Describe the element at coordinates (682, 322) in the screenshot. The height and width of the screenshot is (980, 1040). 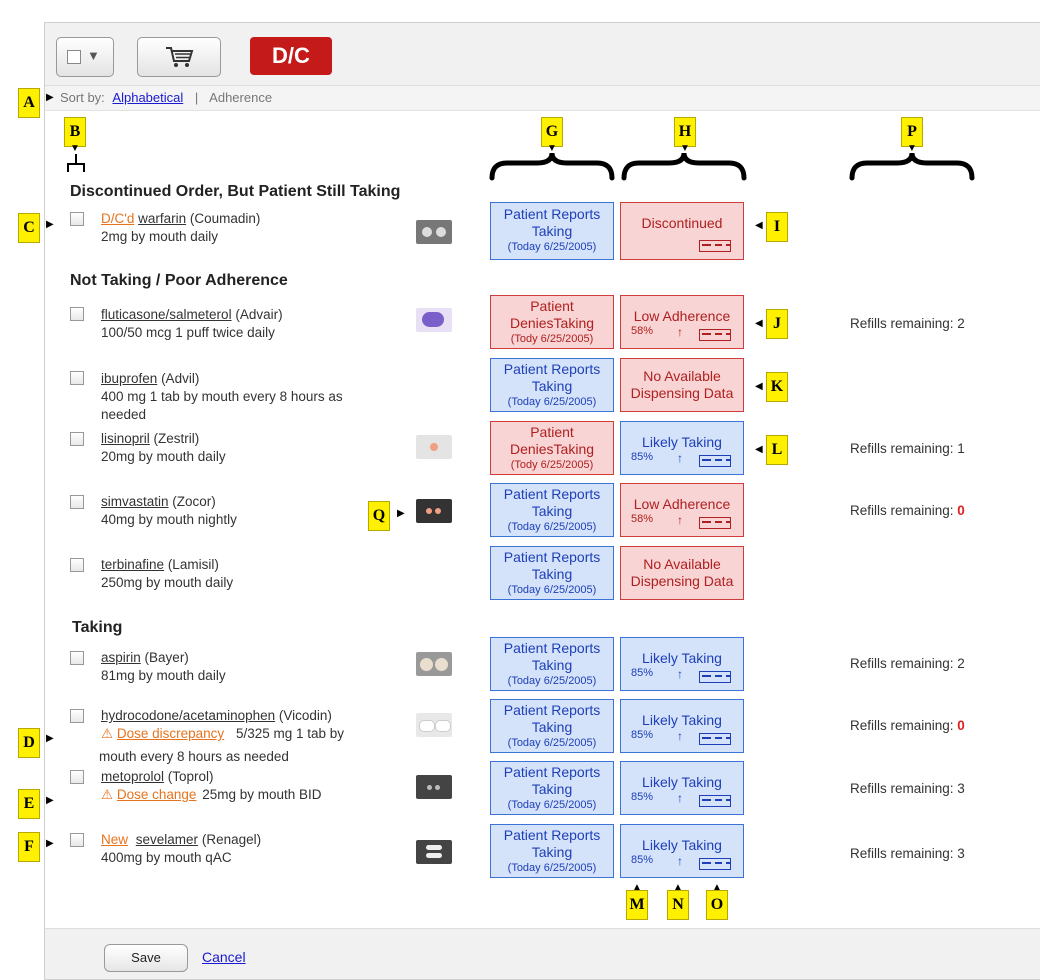
I see `adherence-box-advair: Low Adherence 58% ↑` at that location.